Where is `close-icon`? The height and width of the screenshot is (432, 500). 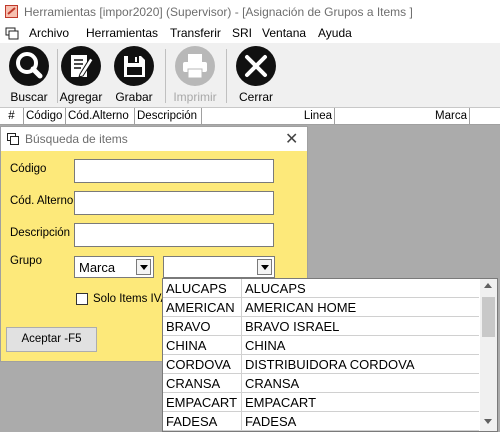 close-icon is located at coordinates (256, 66).